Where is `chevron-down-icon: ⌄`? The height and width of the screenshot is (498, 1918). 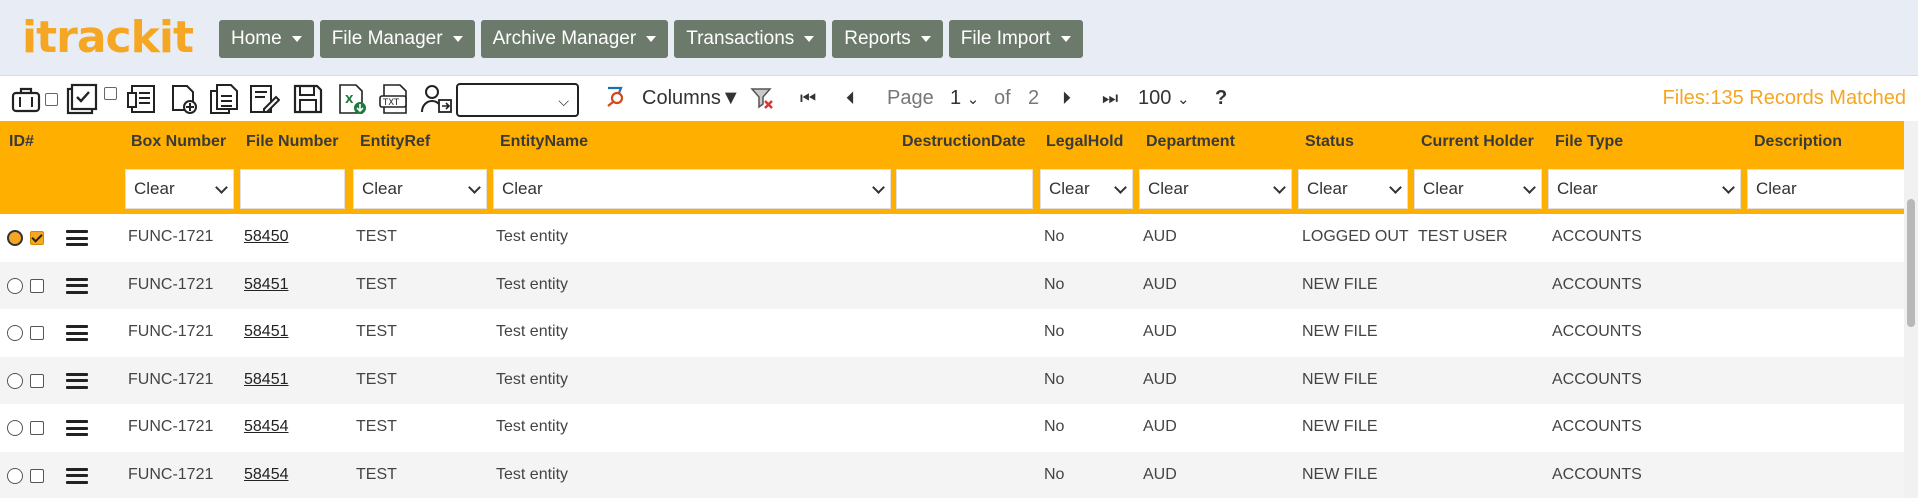
chevron-down-icon: ⌄ is located at coordinates (973, 99).